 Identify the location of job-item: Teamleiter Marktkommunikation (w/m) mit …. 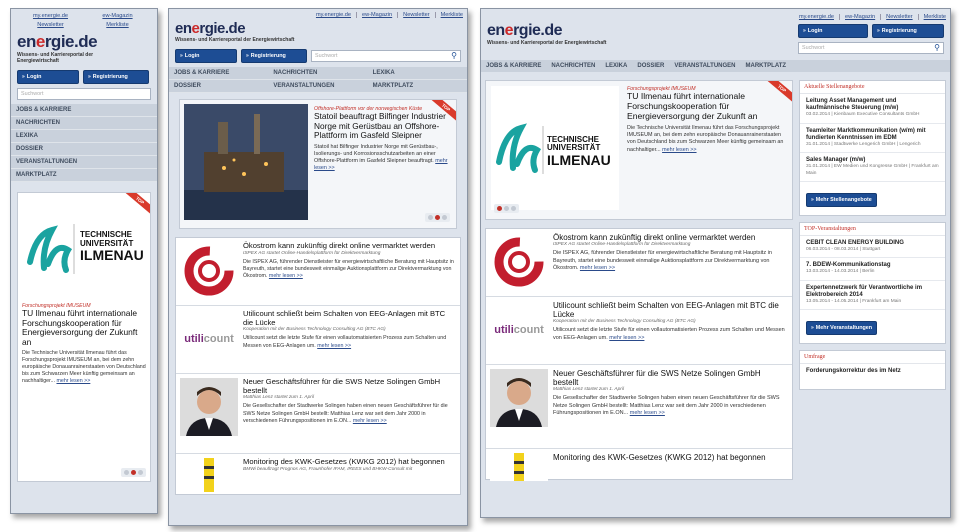
(872, 139).